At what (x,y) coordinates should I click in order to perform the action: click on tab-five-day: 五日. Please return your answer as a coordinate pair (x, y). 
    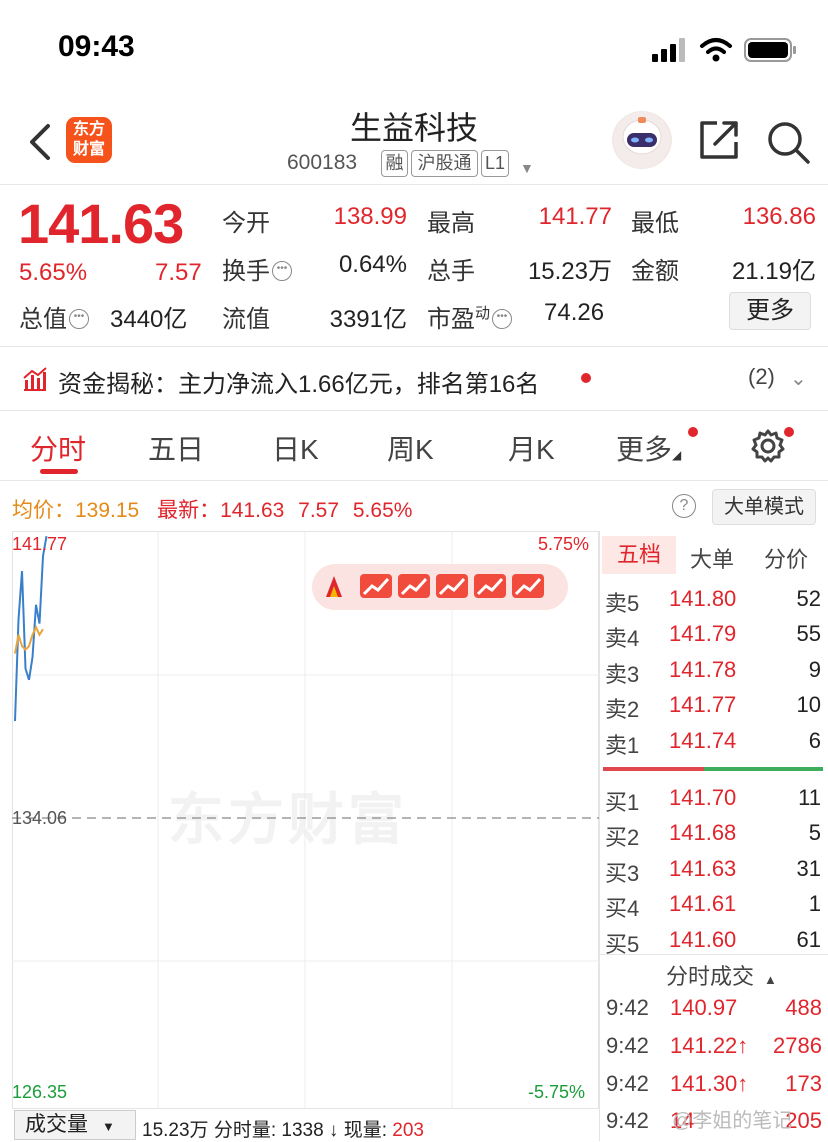
    Looking at the image, I should click on (176, 448).